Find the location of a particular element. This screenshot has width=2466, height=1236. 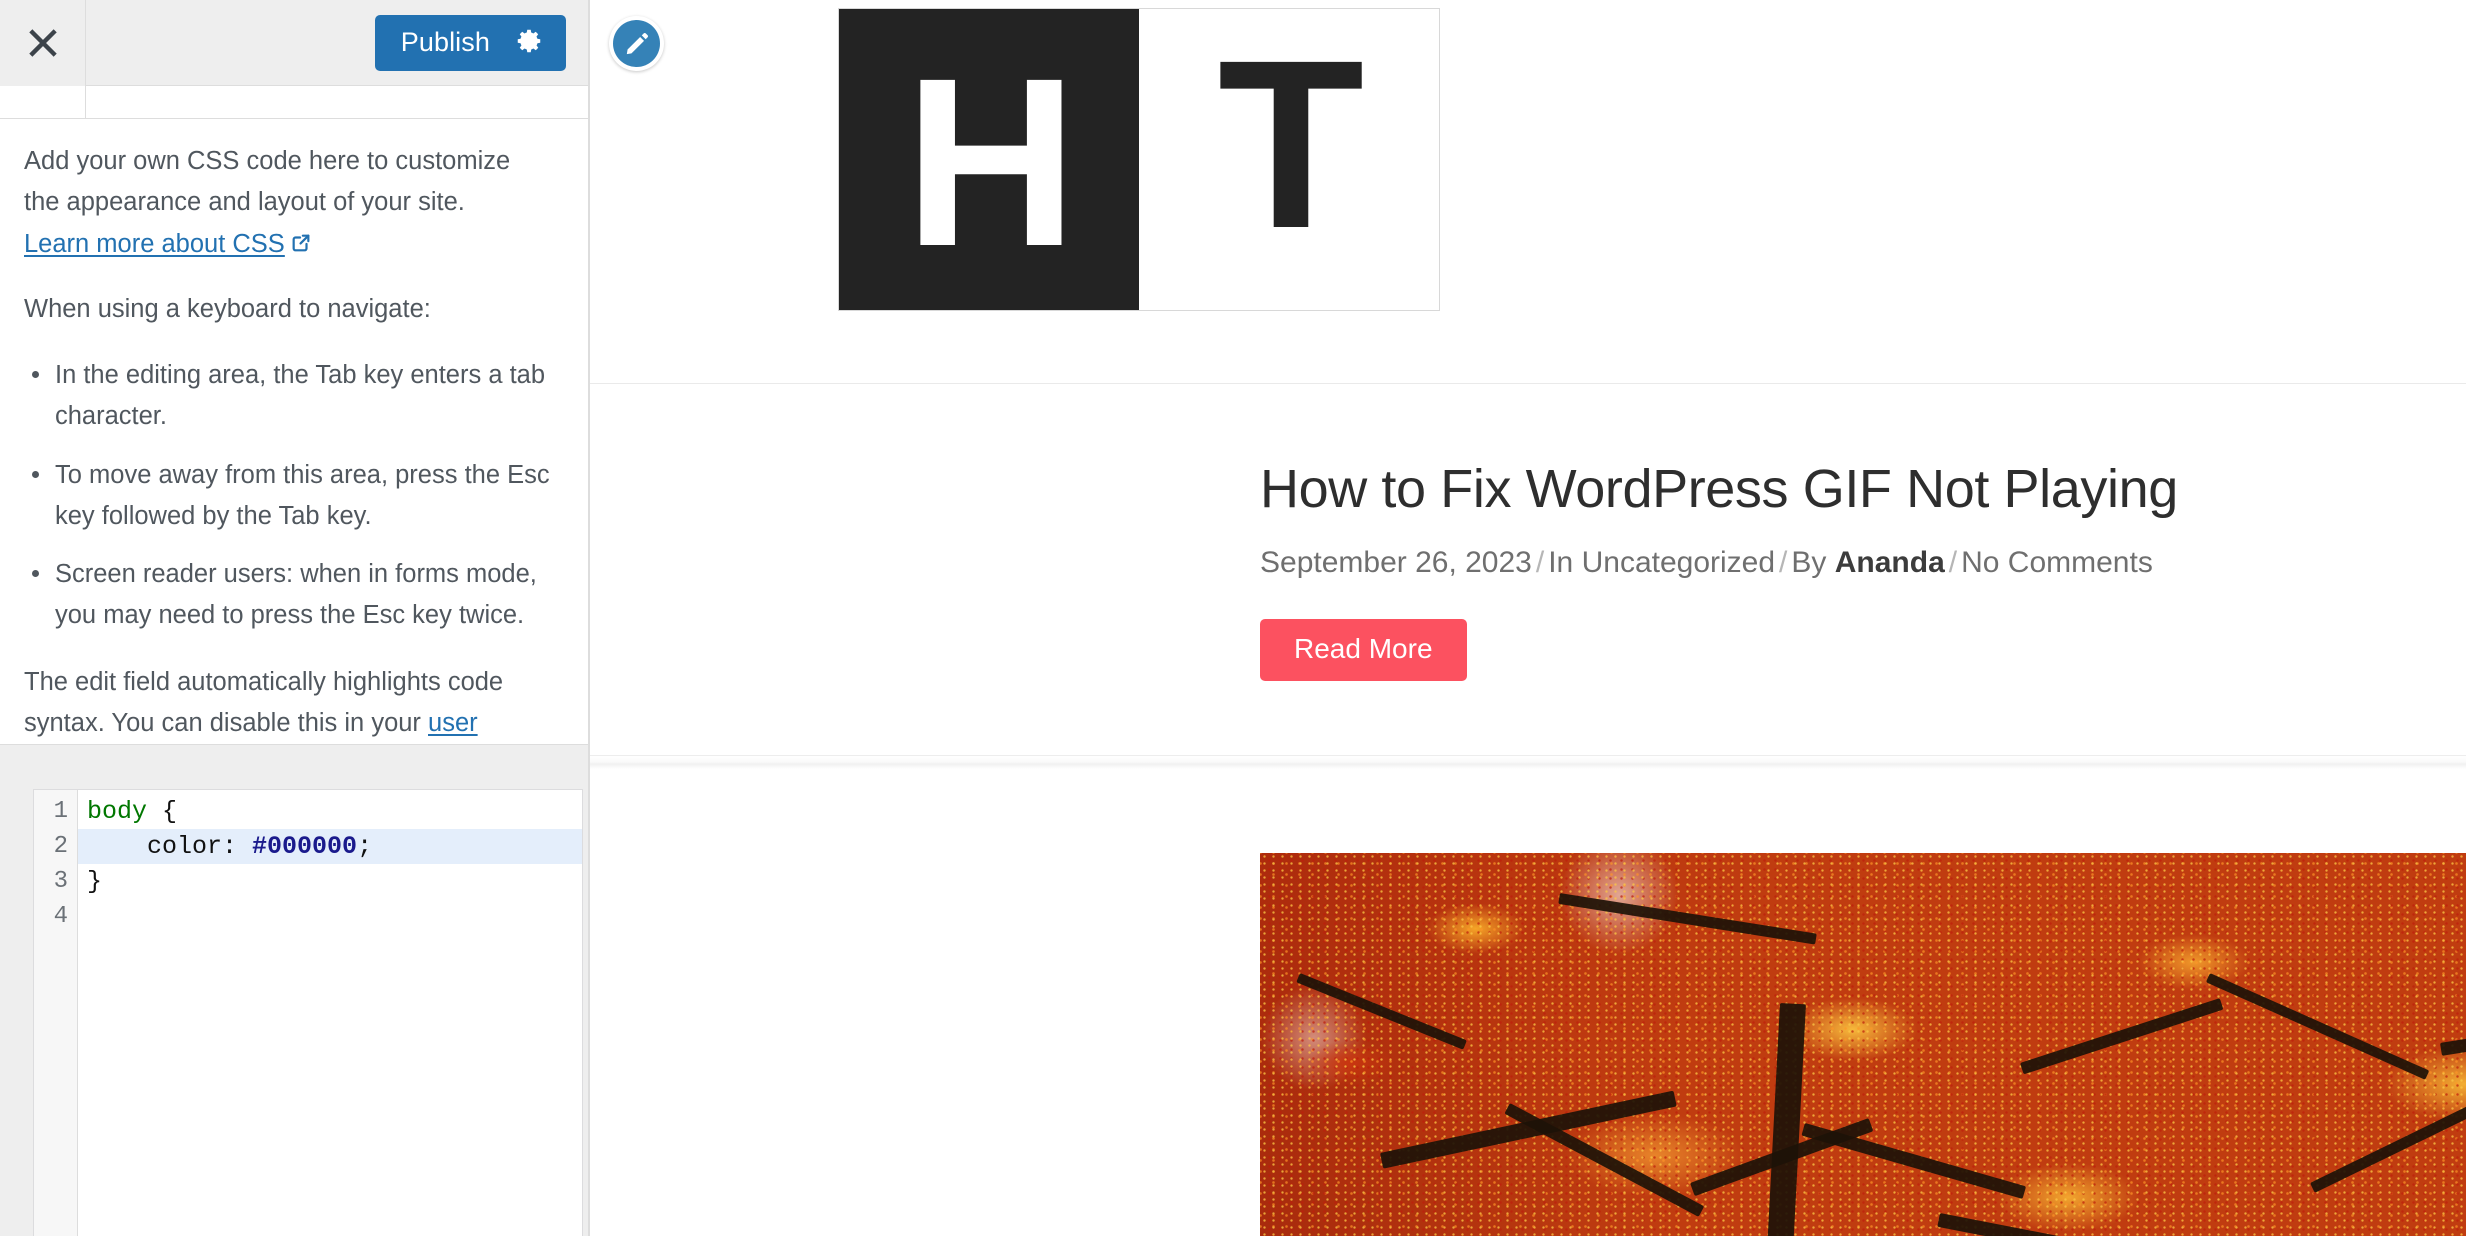

site-logo-letter-h: H is located at coordinates (990, 162).